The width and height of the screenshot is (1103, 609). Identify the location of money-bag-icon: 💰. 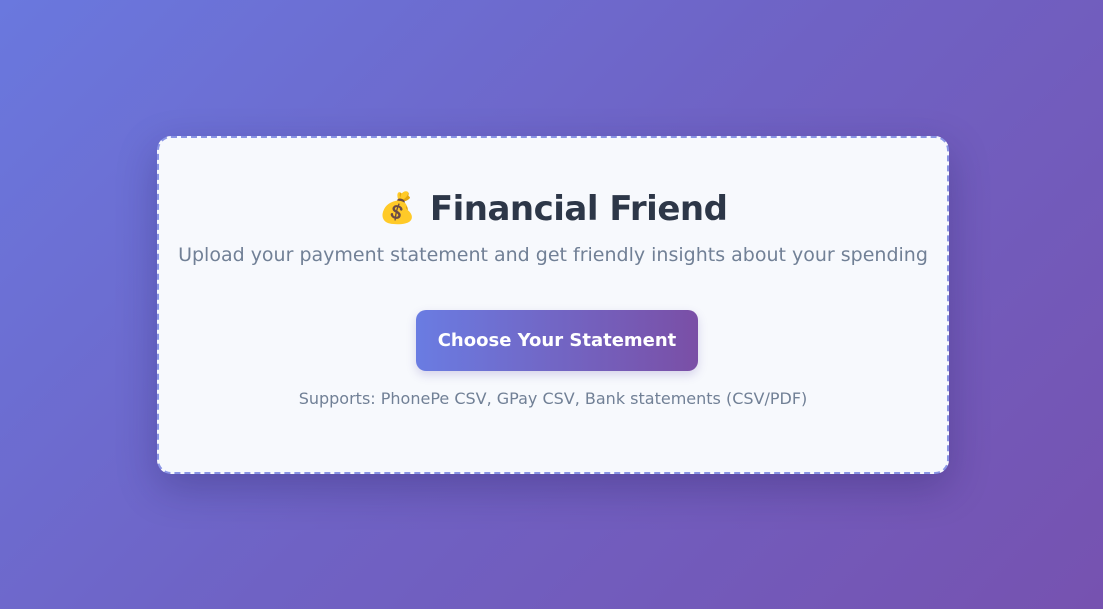
(397, 208).